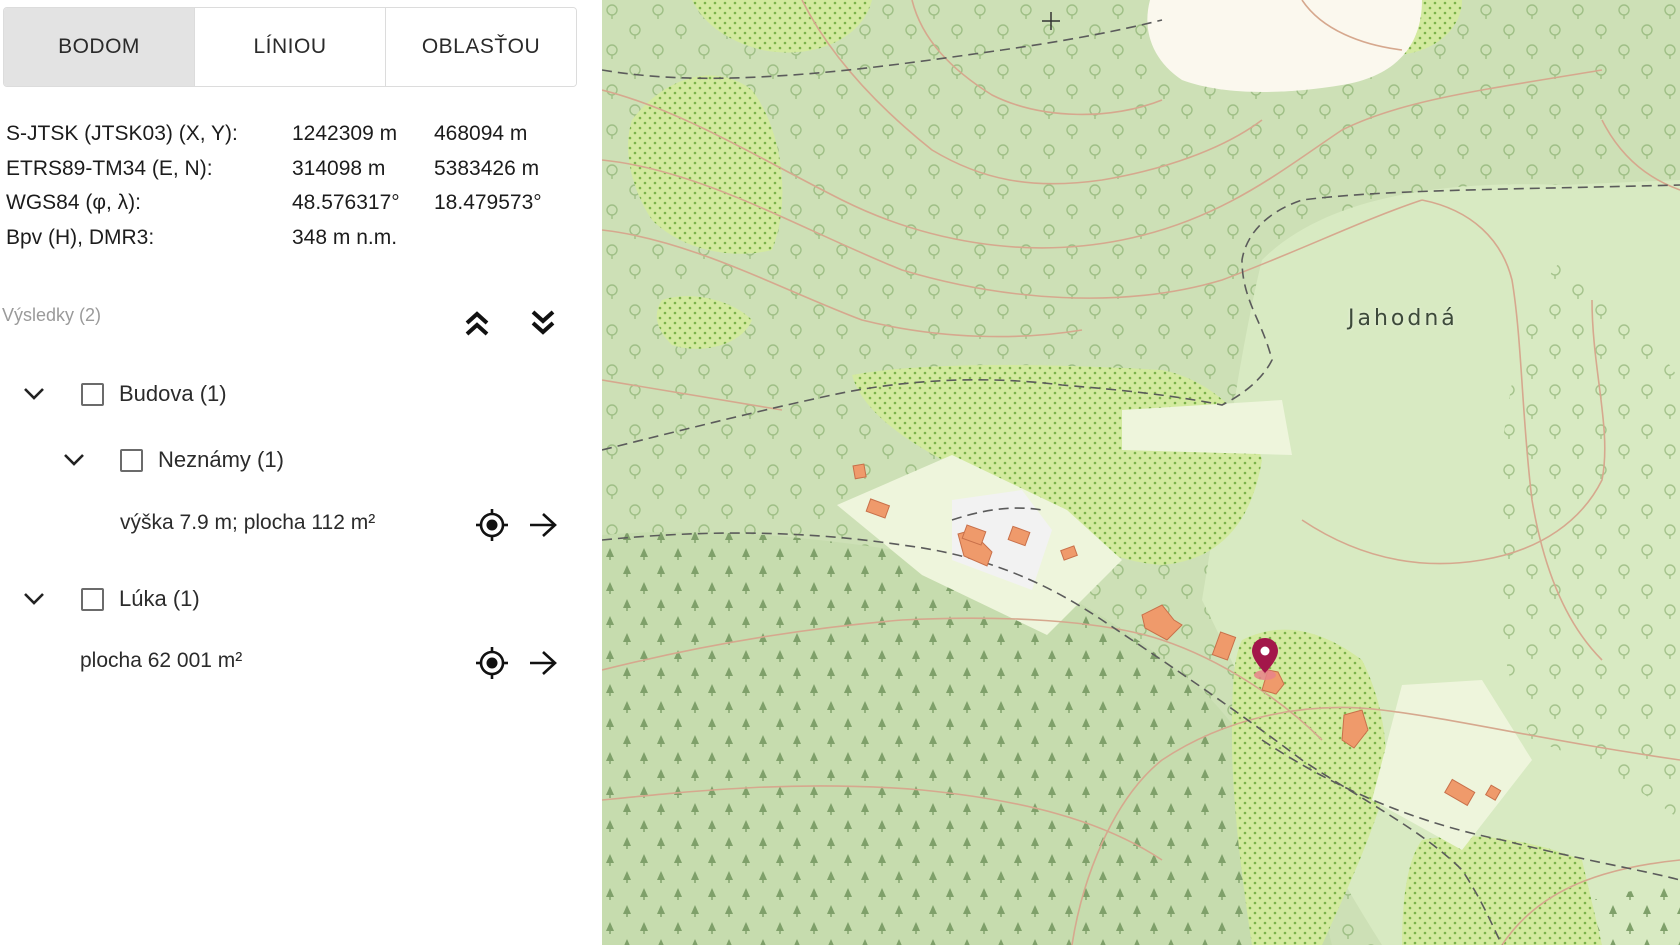 This screenshot has width=1680, height=945. What do you see at coordinates (173, 393) in the screenshot?
I see `tree-item-label: Budova (1)` at bounding box center [173, 393].